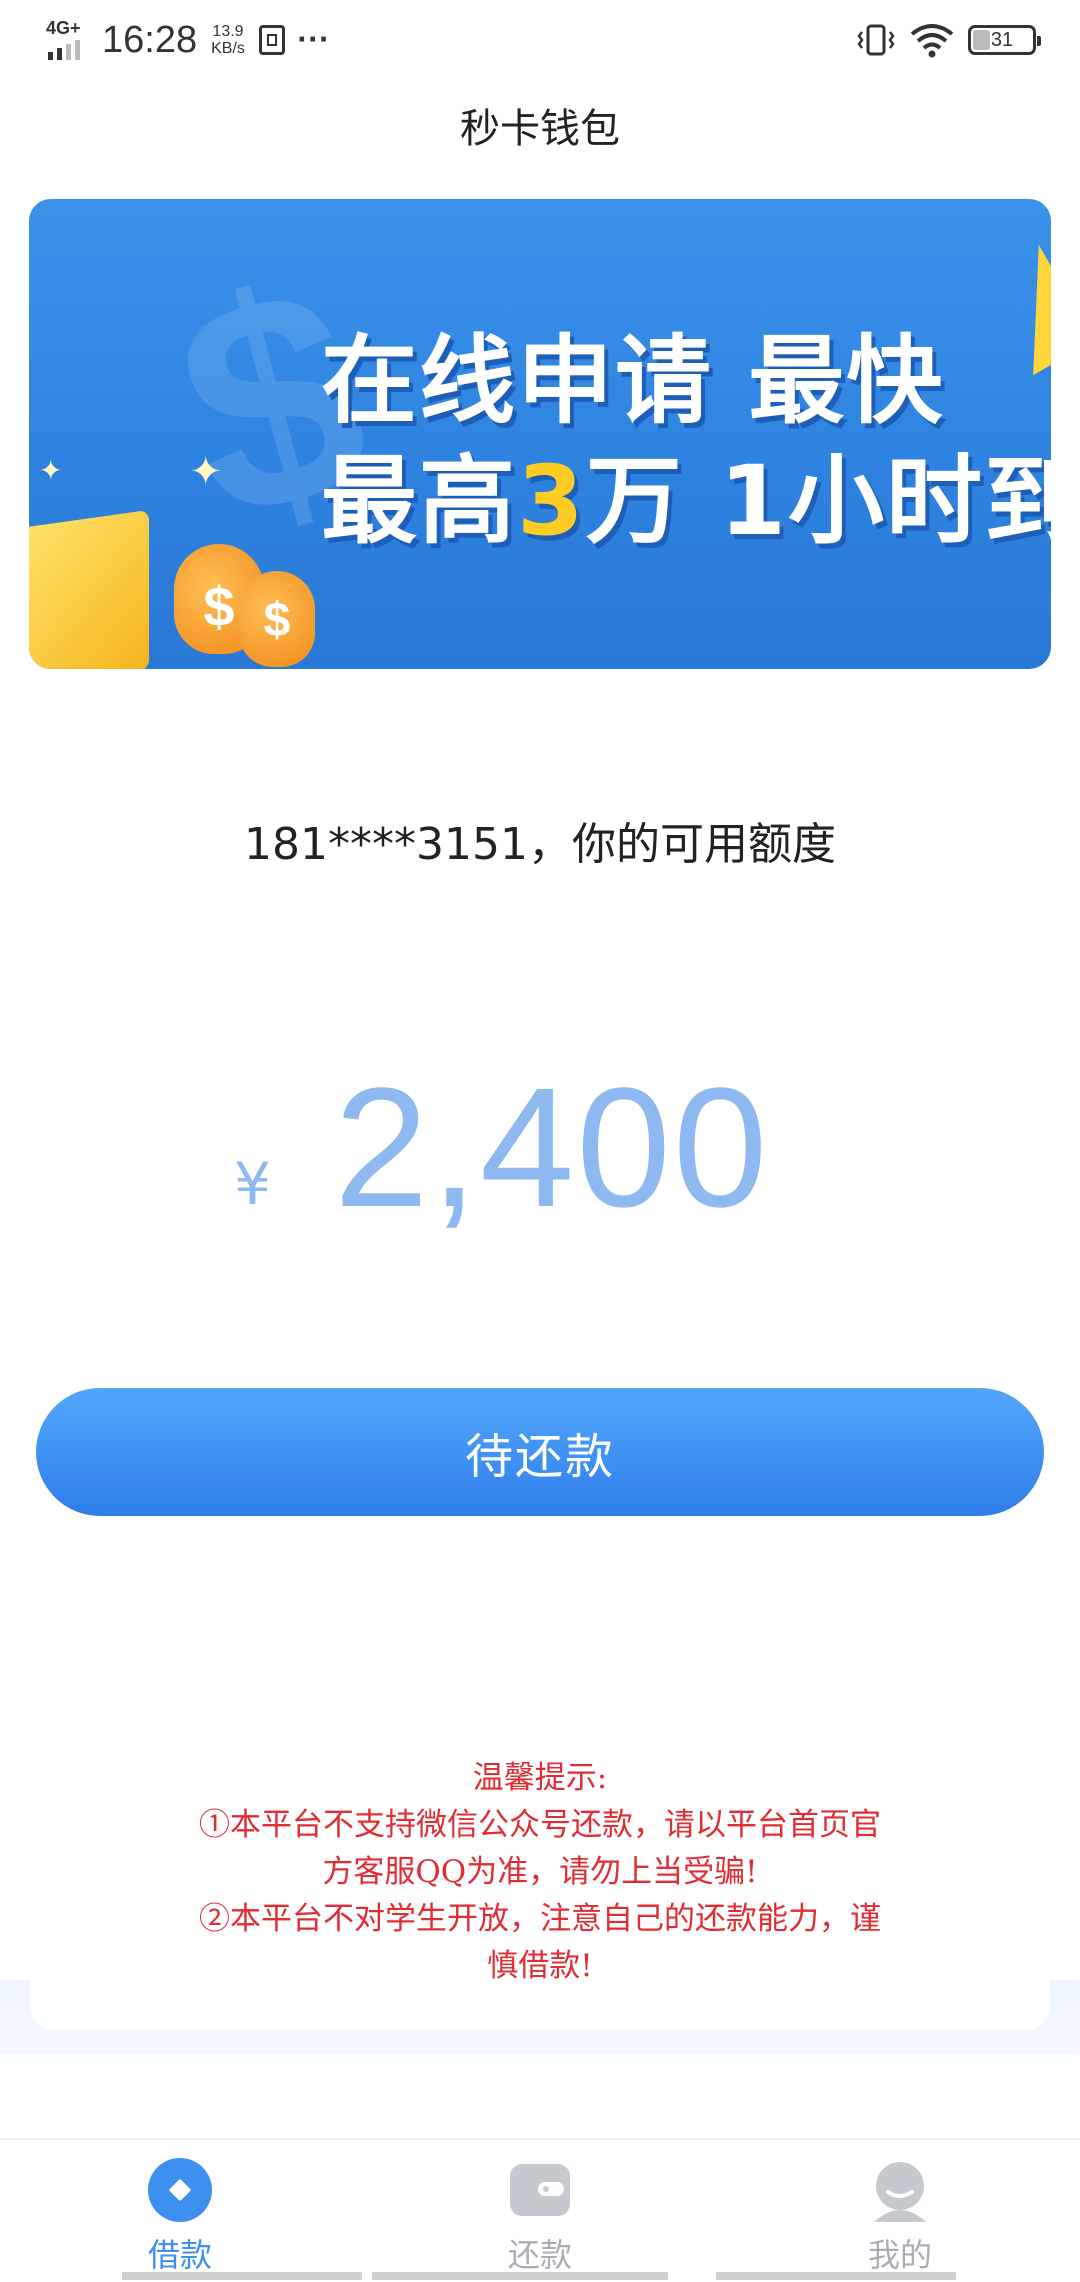  Describe the element at coordinates (313, 40) in the screenshot. I see `more-notifications-icon: ···` at that location.